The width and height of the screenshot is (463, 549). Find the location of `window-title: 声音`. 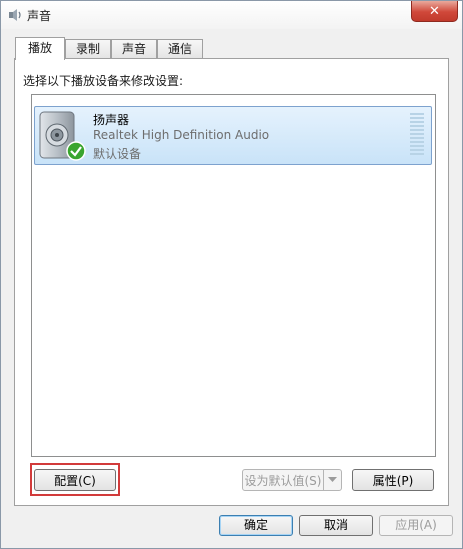

window-title: 声音 is located at coordinates (39, 16).